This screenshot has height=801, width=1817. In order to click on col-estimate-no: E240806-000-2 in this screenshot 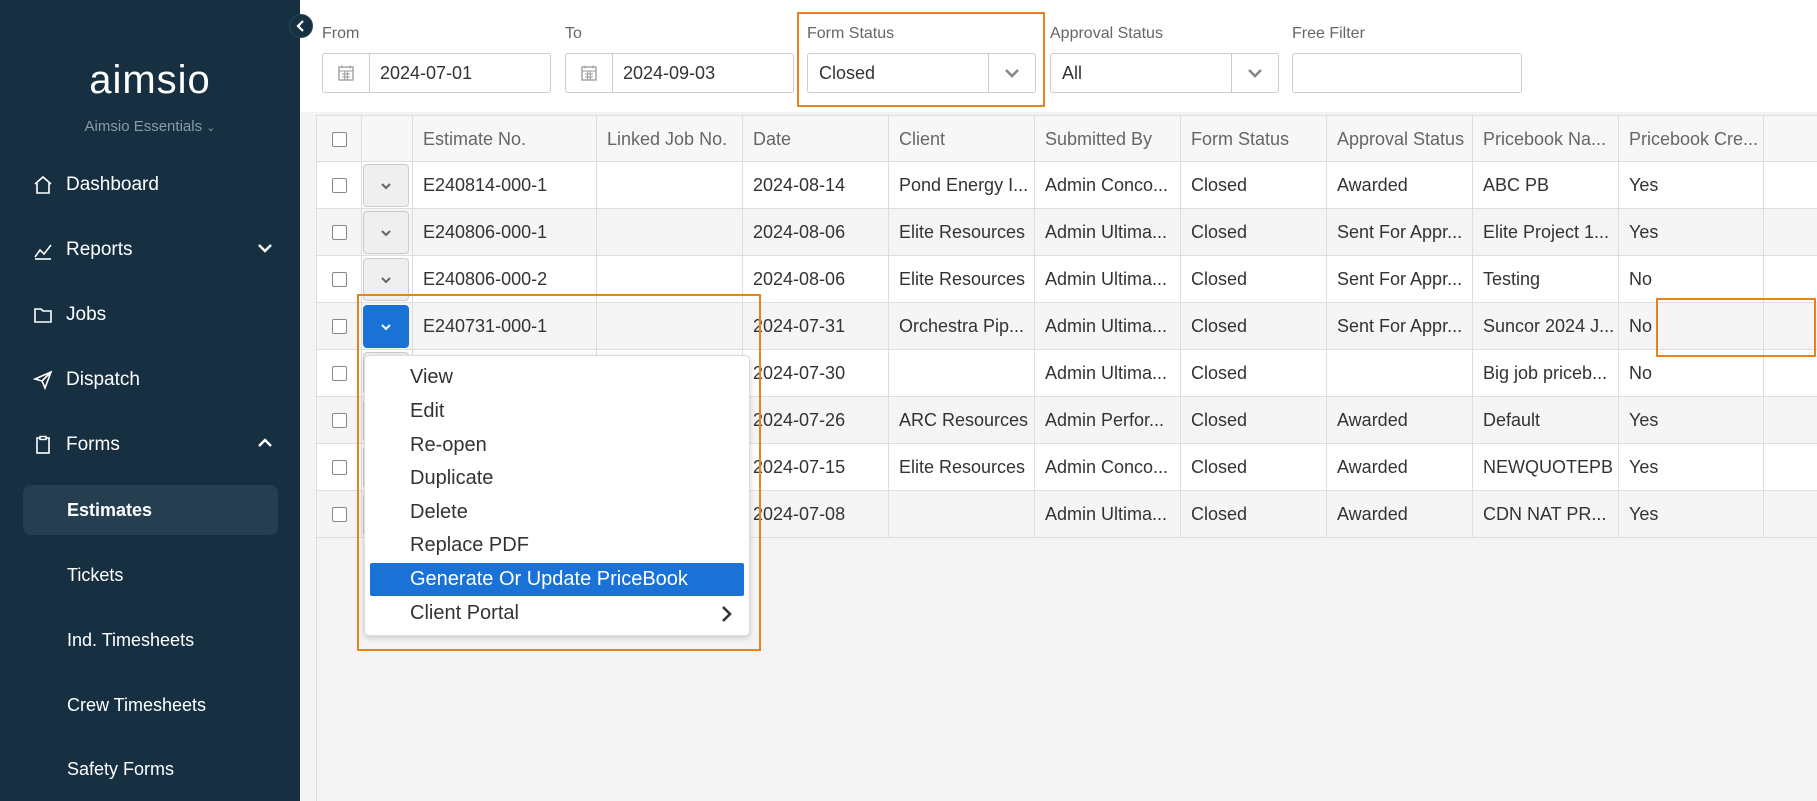, I will do `click(505, 279)`.